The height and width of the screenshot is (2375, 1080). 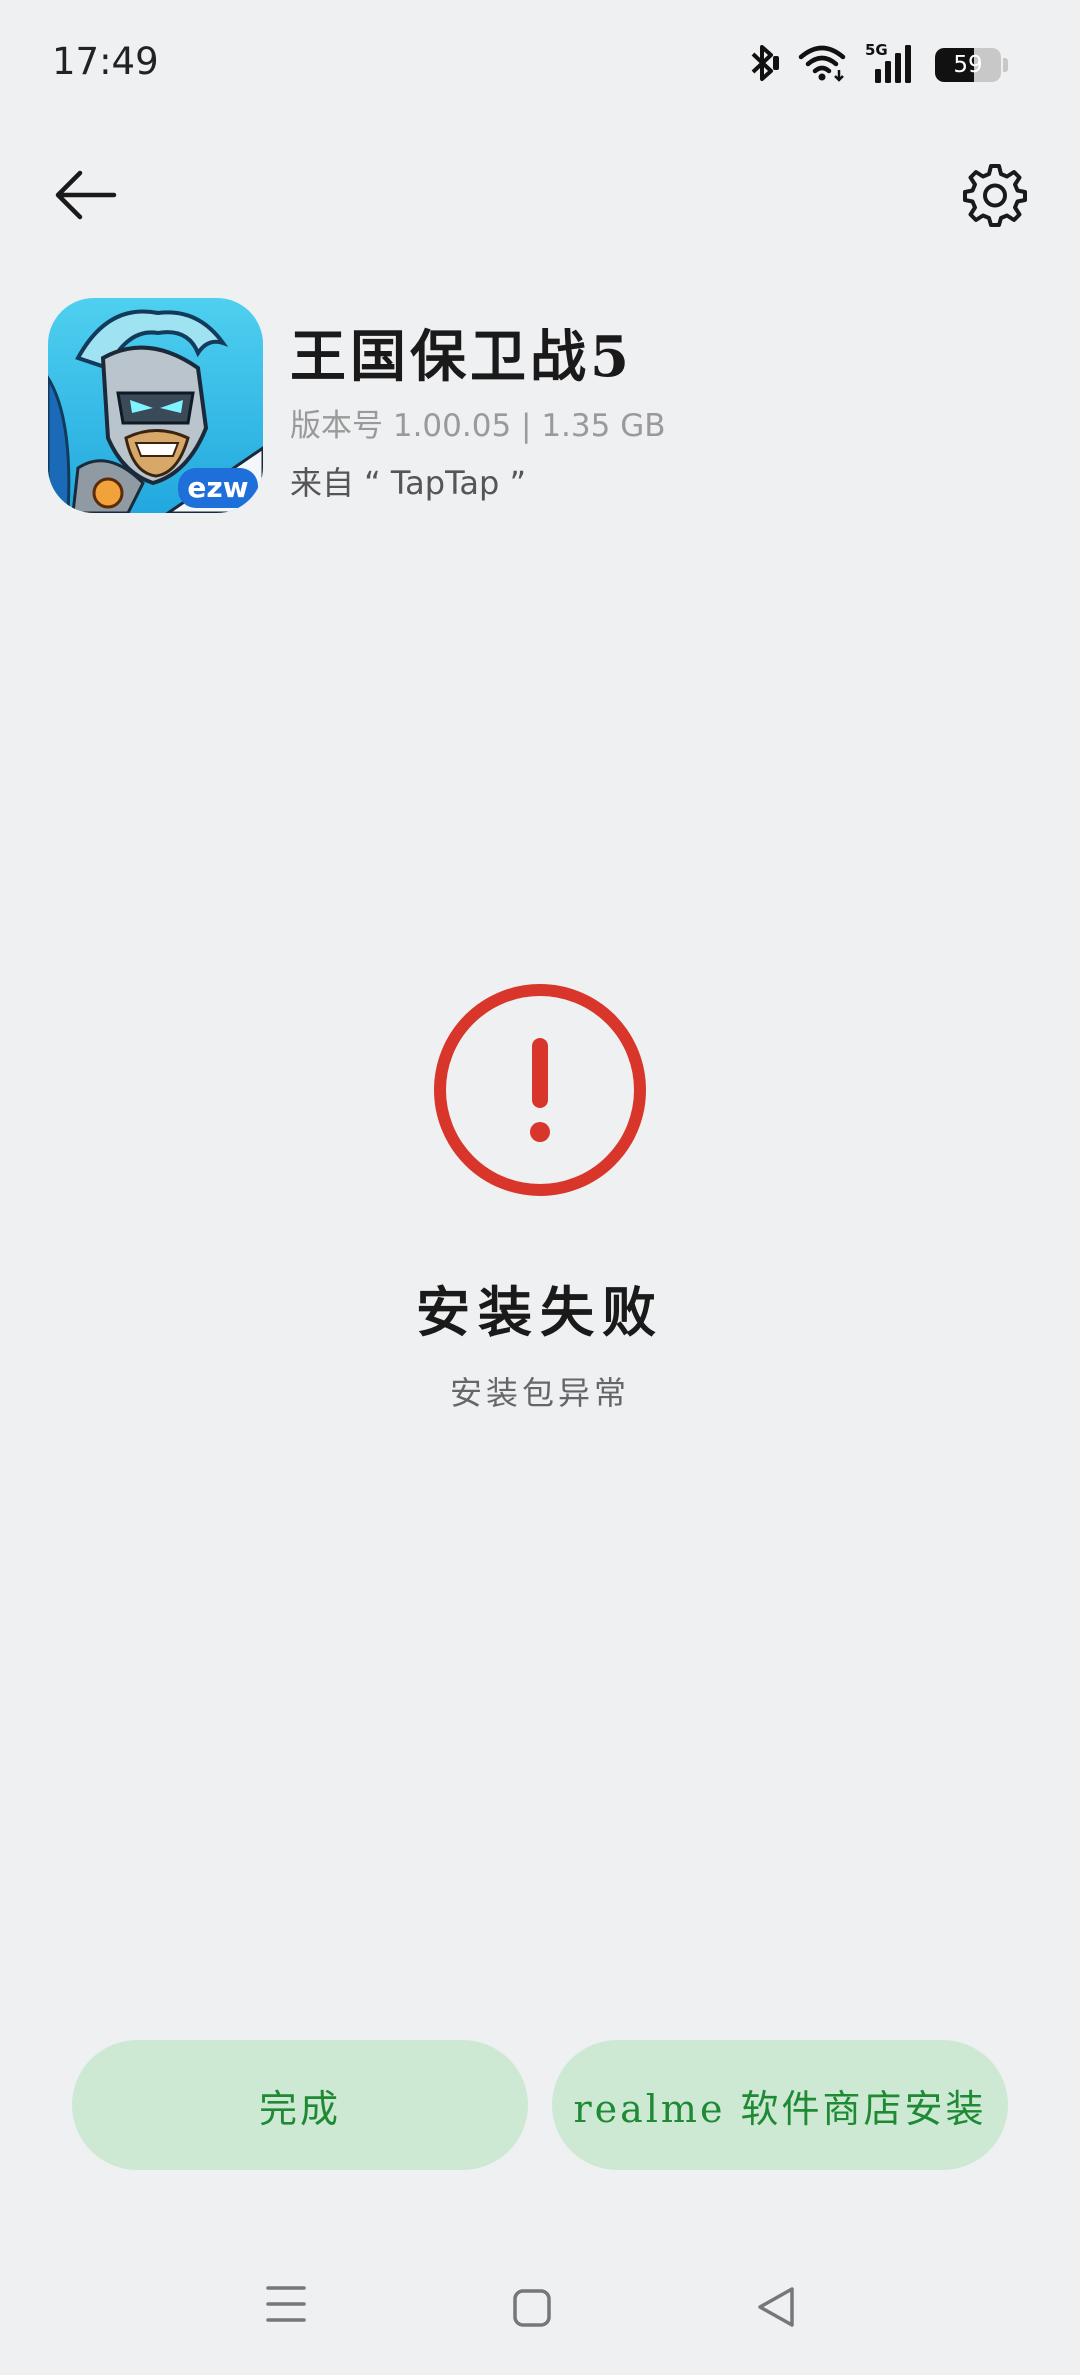 I want to click on home-icon, so click(x=532, y=2308).